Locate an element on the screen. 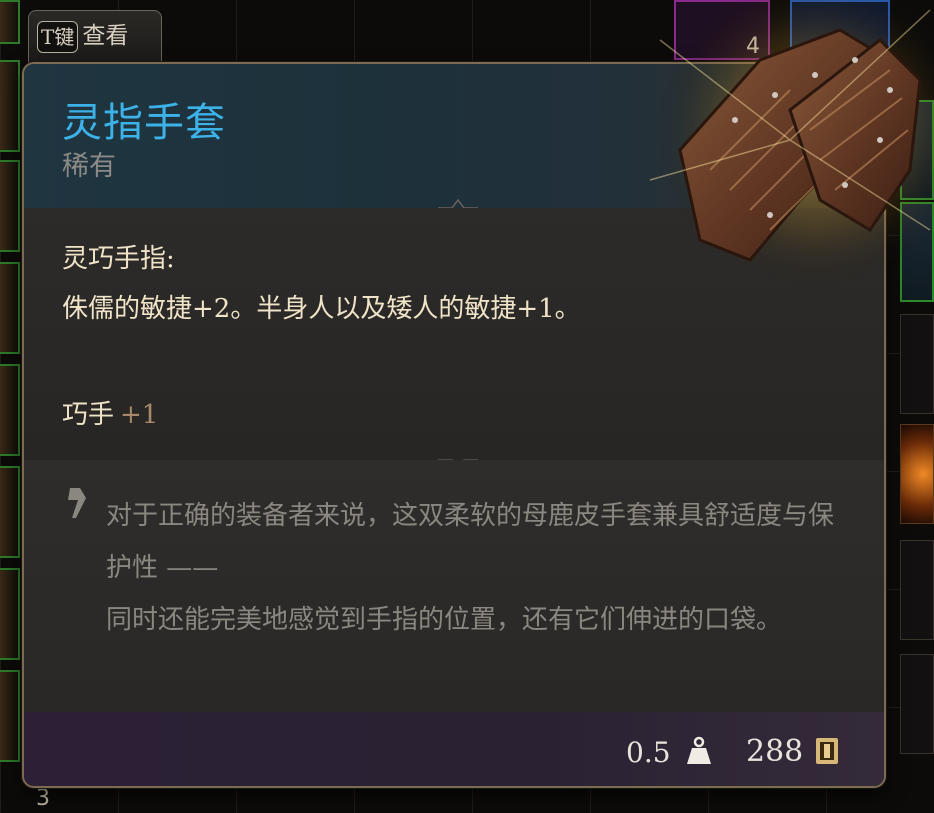 This screenshot has height=813, width=934. ability-bonus: 巧手 +1 is located at coordinates (110, 412).